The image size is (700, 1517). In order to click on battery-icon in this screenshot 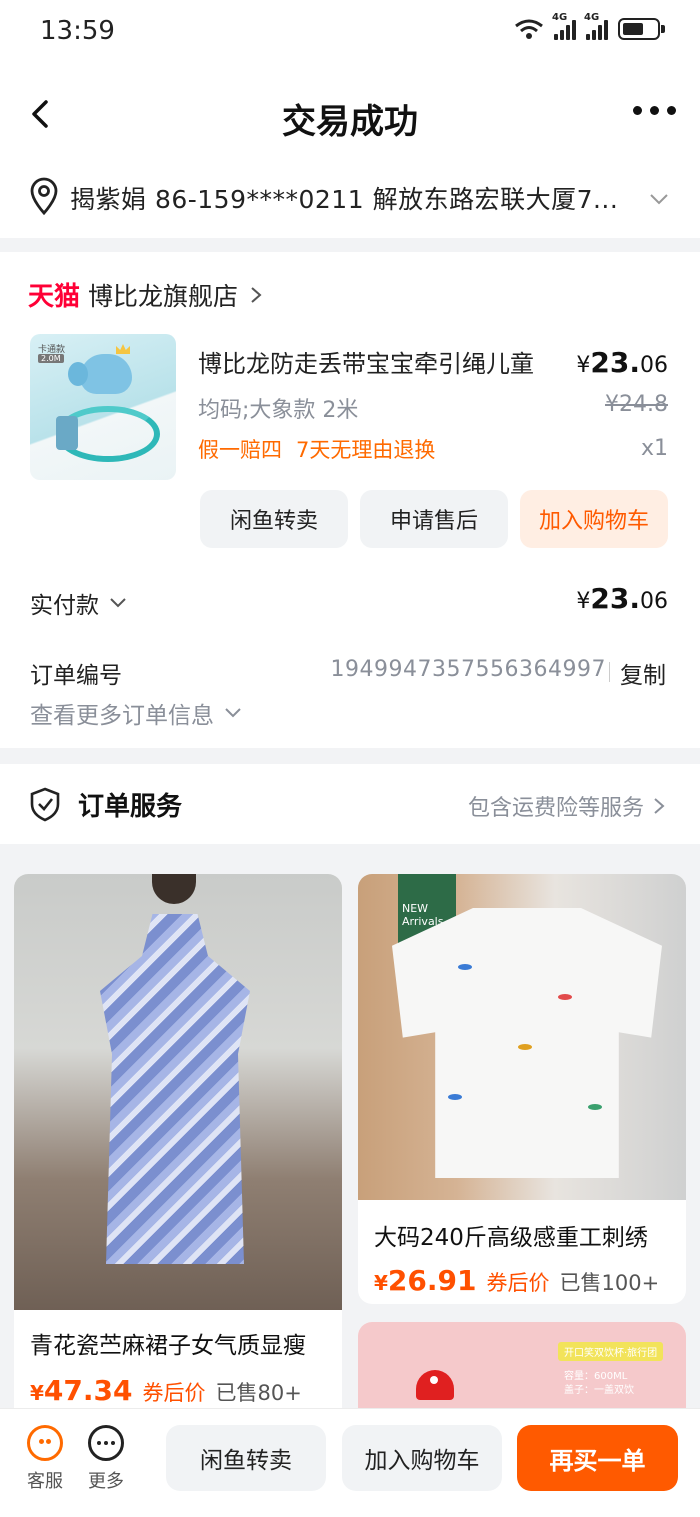, I will do `click(641, 29)`.